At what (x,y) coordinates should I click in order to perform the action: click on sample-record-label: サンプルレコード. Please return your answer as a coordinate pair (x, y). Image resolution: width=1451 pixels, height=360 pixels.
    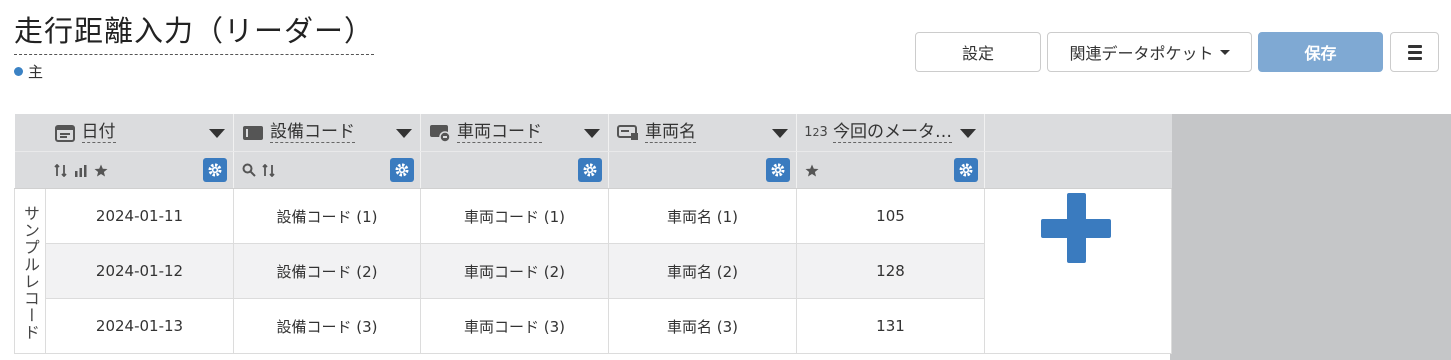
    Looking at the image, I should click on (30, 271).